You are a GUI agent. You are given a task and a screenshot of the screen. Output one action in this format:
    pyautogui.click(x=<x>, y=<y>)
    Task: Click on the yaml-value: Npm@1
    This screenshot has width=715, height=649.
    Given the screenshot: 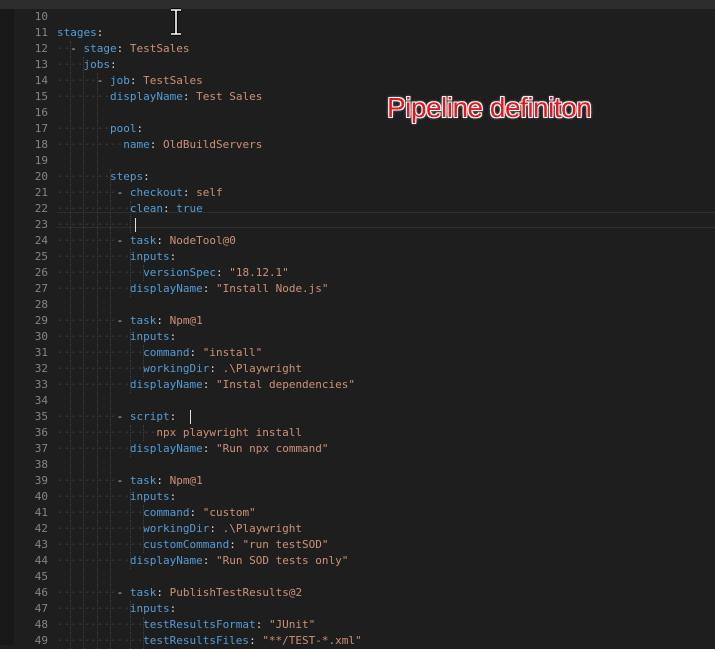 What is the action you would take?
    pyautogui.click(x=186, y=480)
    